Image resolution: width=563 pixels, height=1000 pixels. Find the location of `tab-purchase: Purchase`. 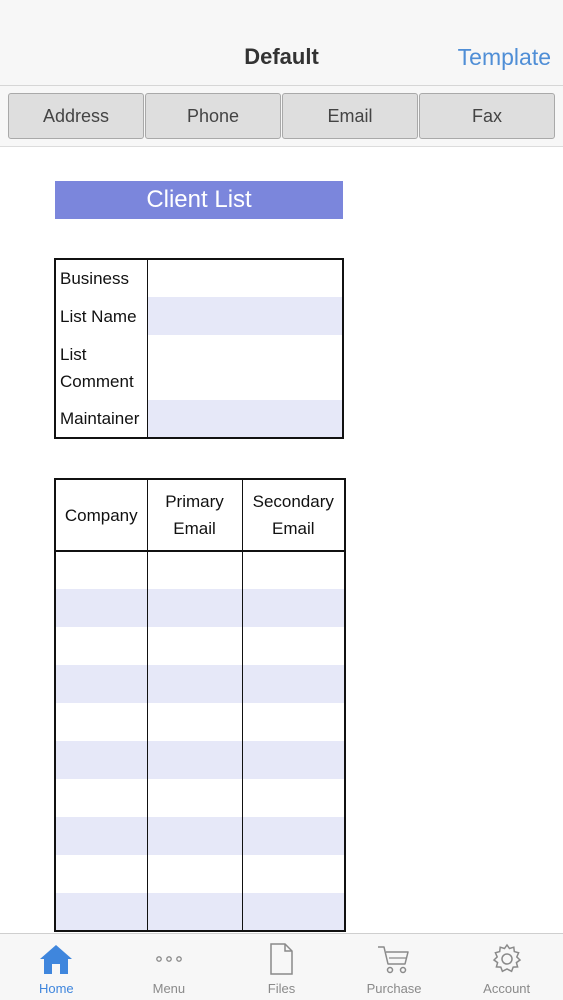

tab-purchase: Purchase is located at coordinates (394, 967).